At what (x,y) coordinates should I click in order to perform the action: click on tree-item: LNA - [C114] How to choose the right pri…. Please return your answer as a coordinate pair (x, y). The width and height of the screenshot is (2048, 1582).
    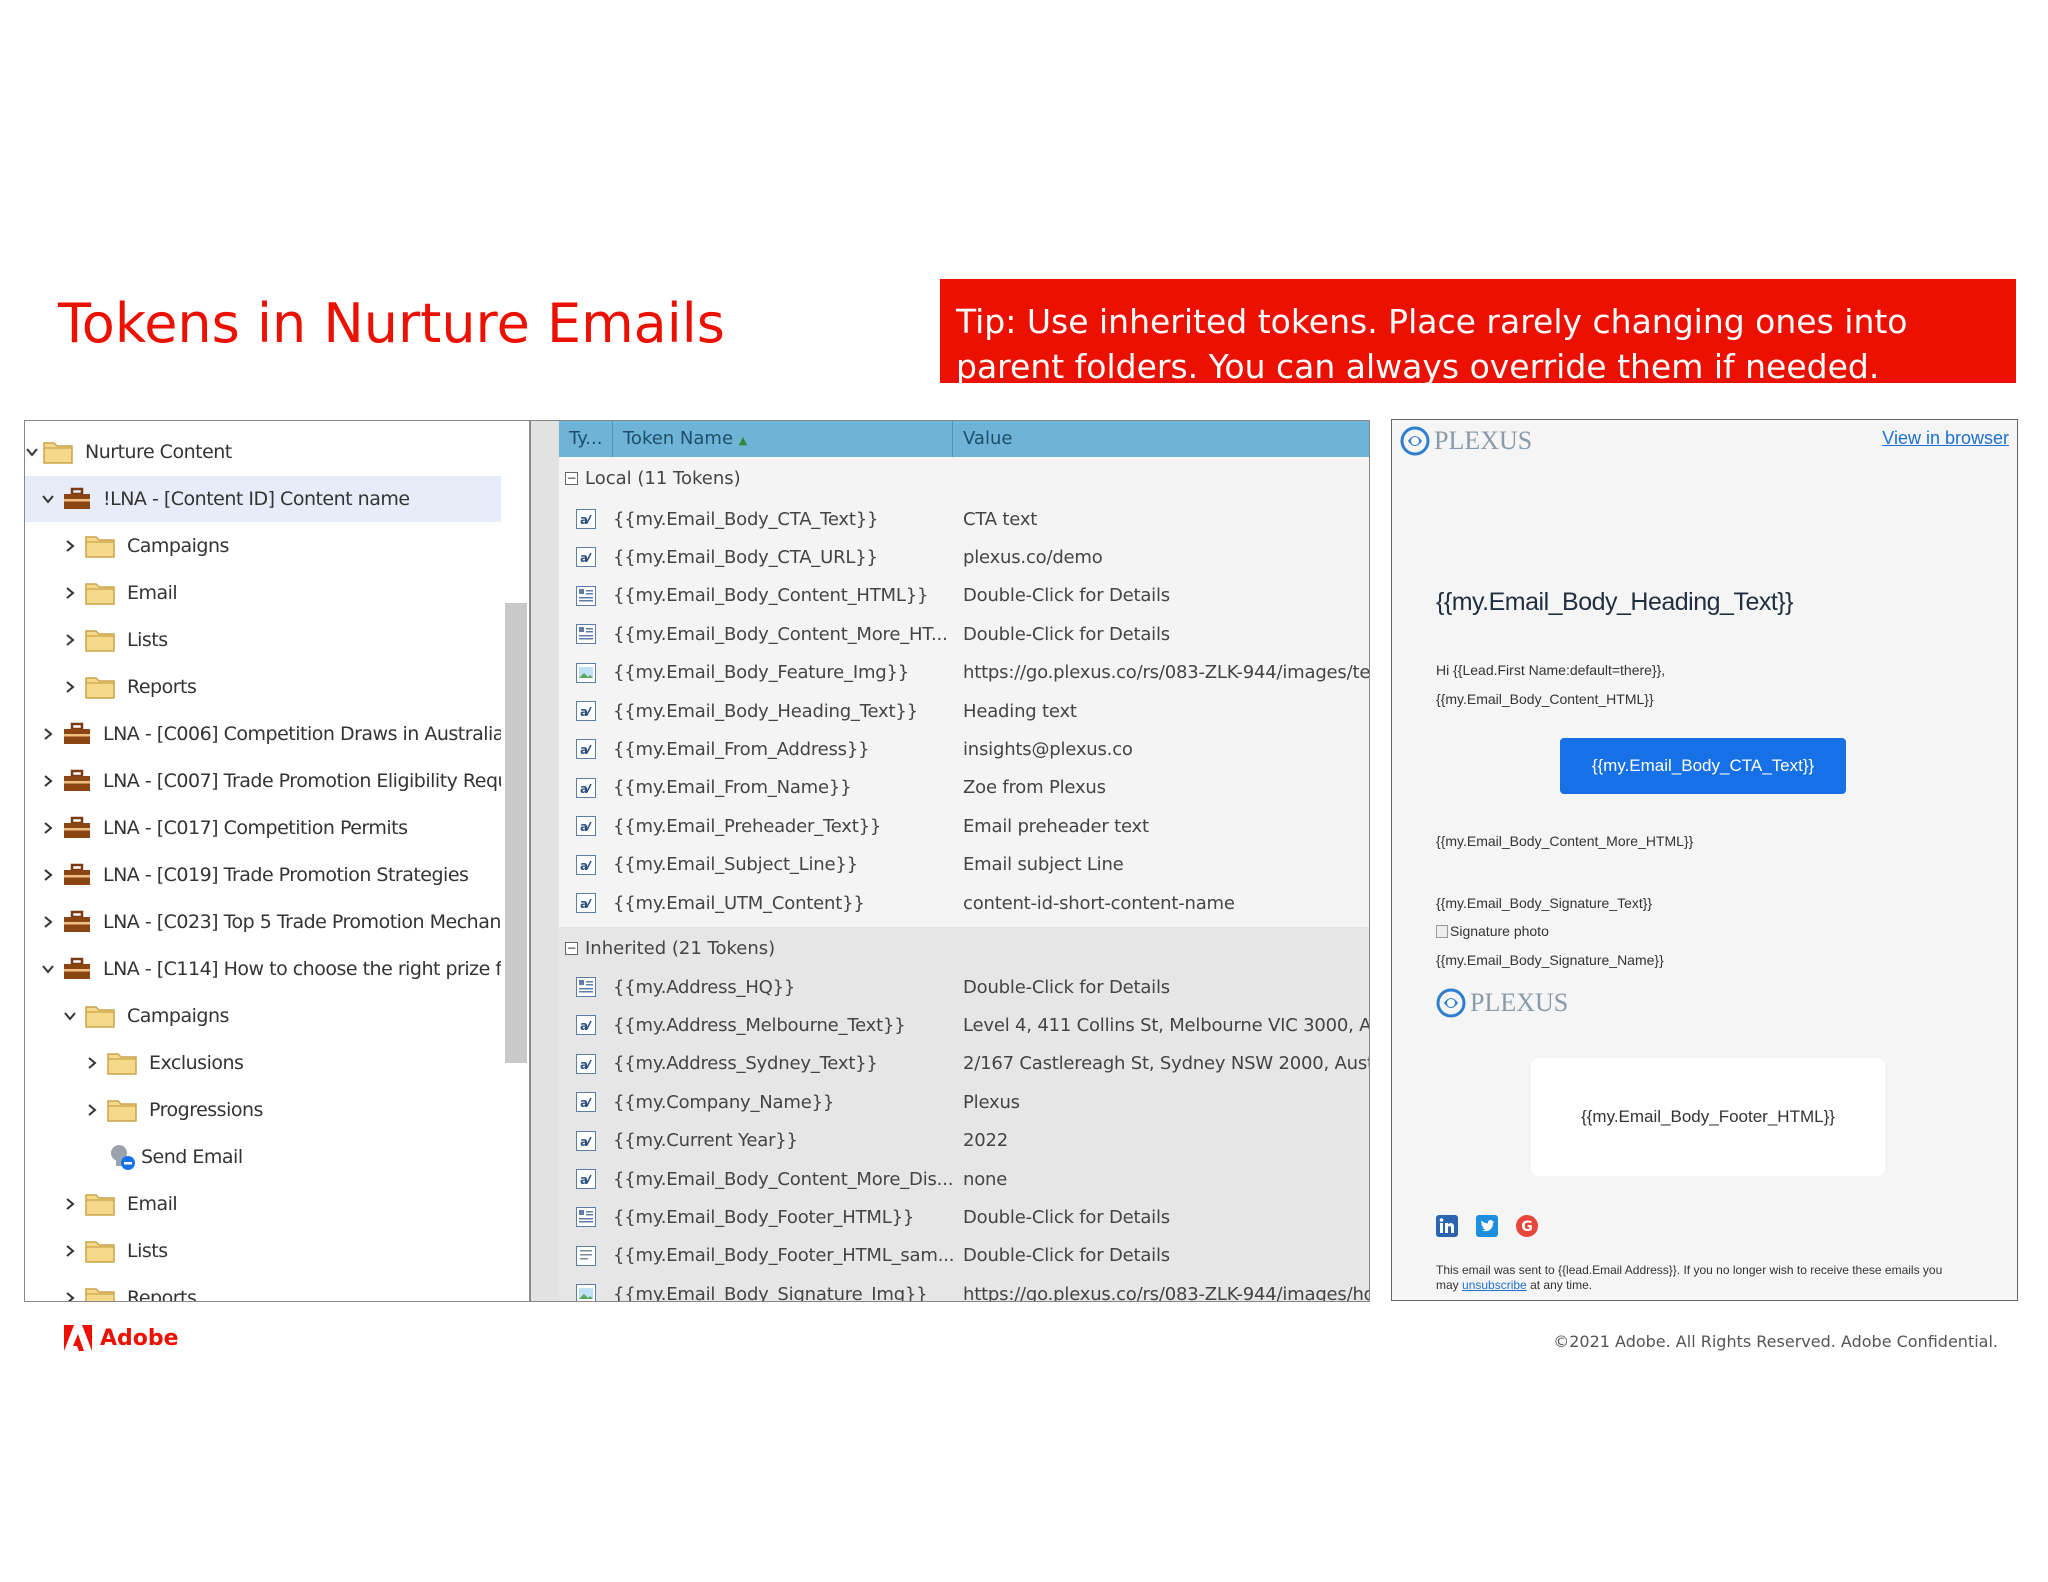
    Looking at the image, I should click on (263, 969).